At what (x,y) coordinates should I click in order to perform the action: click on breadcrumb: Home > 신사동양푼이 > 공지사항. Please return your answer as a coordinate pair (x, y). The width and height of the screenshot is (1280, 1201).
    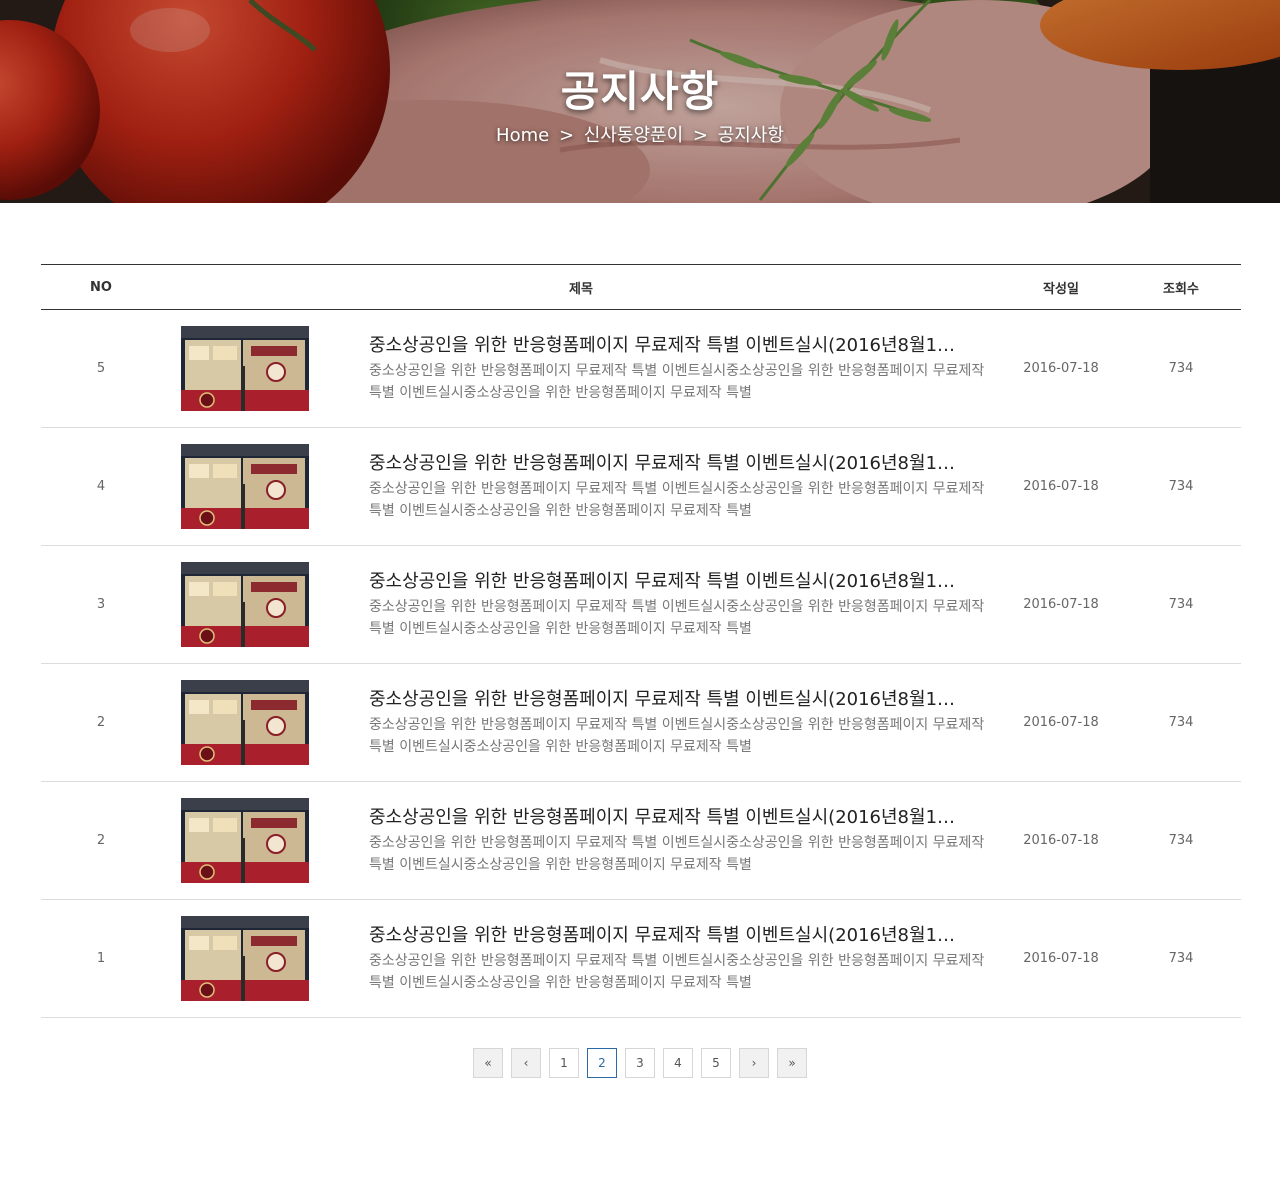
    Looking at the image, I should click on (640, 134).